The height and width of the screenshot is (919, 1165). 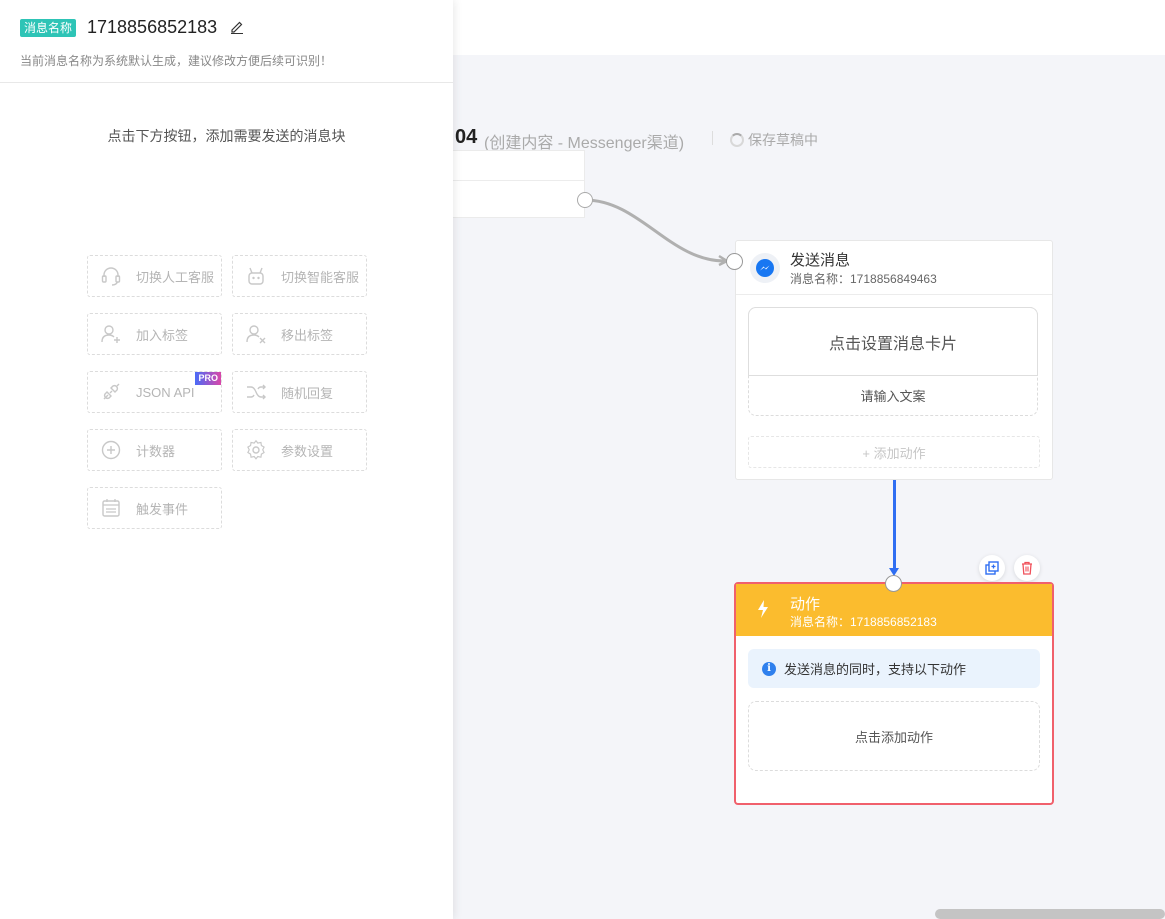 I want to click on text-input-area: 请输入文案, so click(x=893, y=395).